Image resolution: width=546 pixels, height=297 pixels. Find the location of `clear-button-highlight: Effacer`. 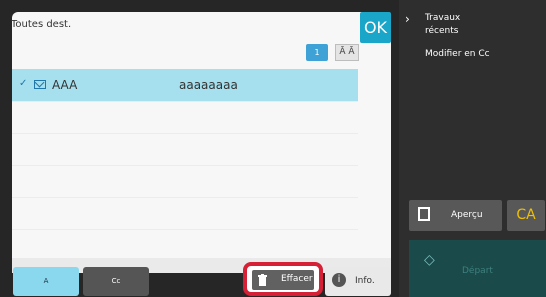

clear-button-highlight: Effacer is located at coordinates (283, 279).